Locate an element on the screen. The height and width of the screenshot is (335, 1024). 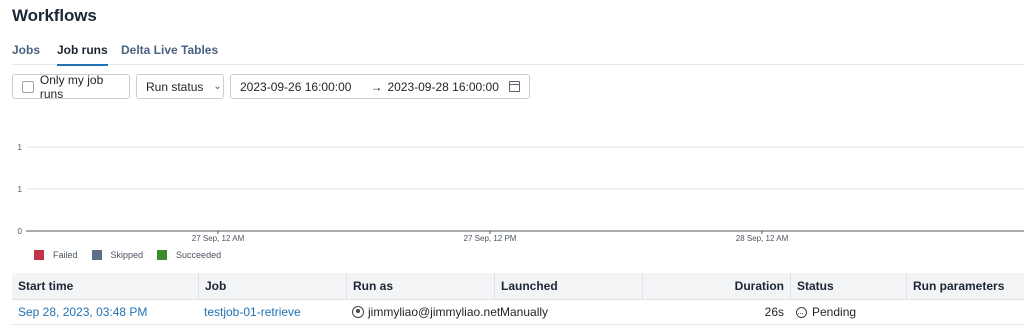
legend-item-succeeded: Succeeded is located at coordinates (189, 255).